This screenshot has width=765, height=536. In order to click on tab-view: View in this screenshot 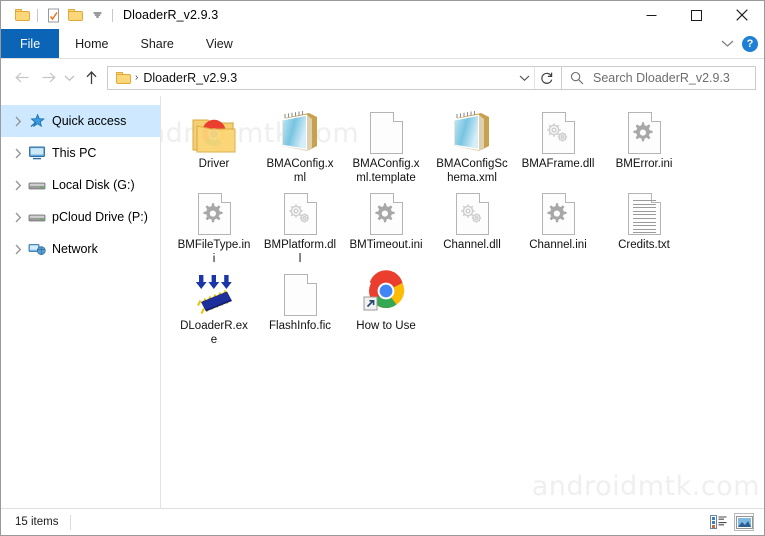, I will do `click(219, 43)`.